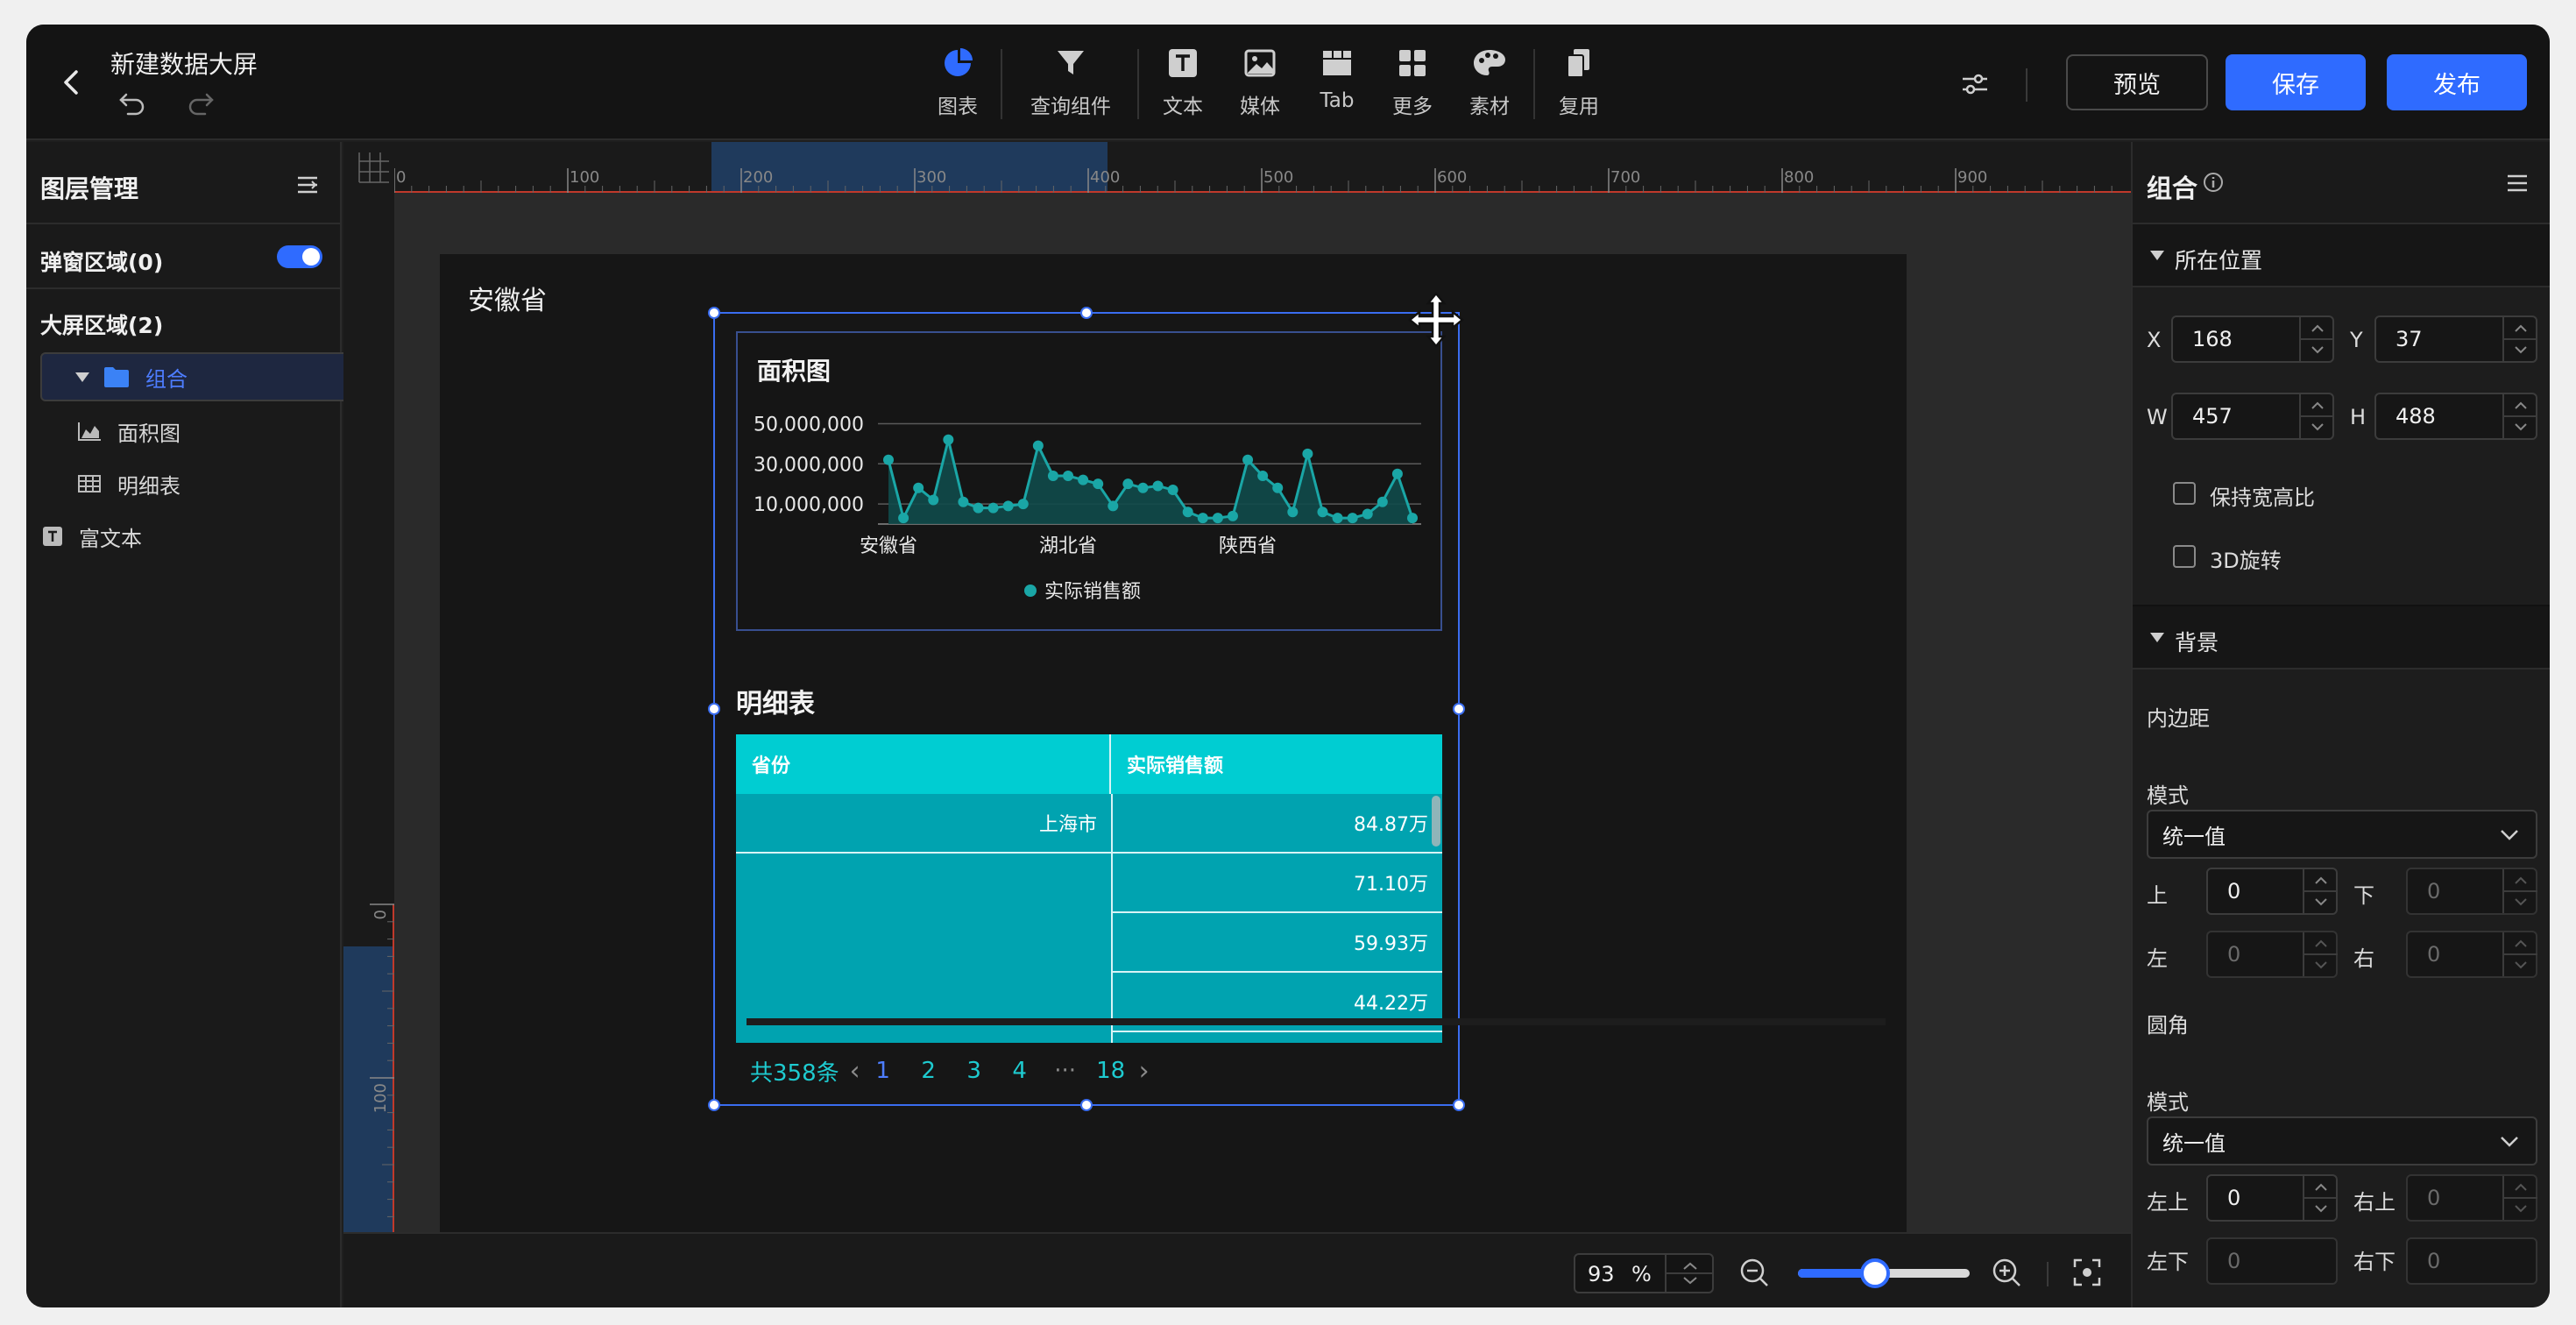  I want to click on x-input: 168, so click(2252, 339).